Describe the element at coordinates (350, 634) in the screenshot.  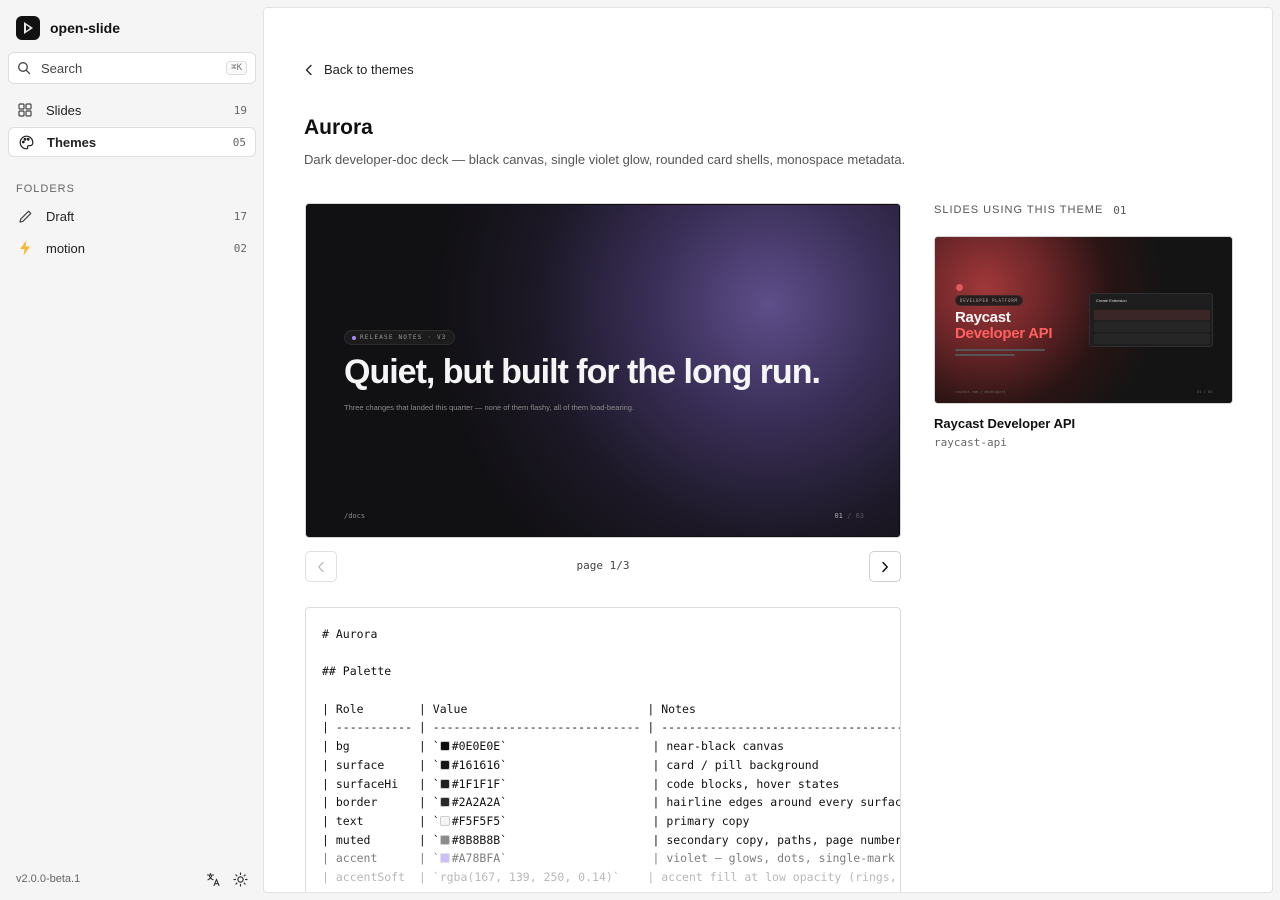
I see `markdown-line: # Aurora` at that location.